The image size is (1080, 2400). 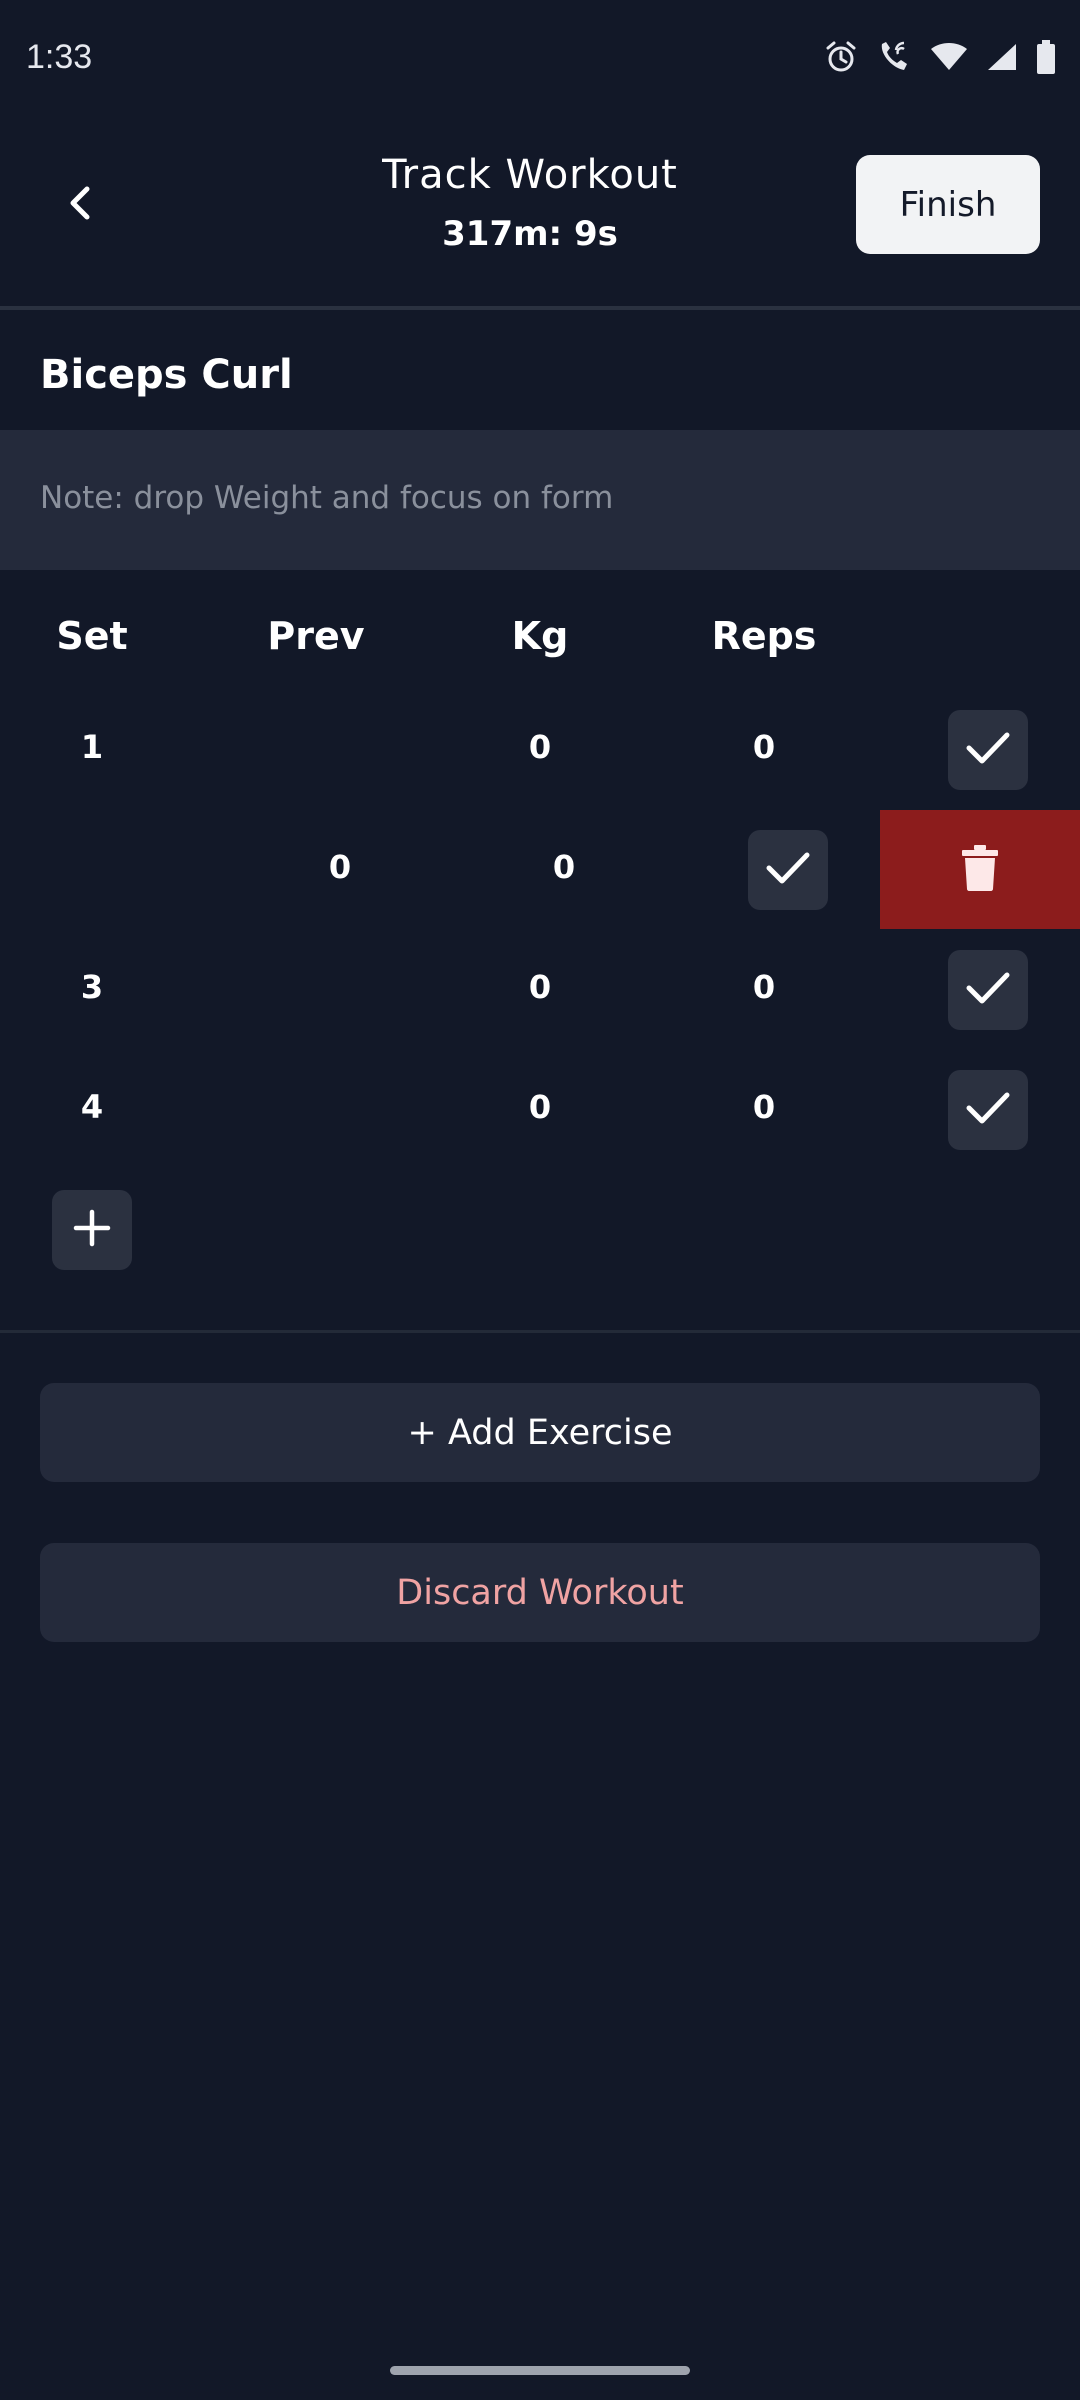 I want to click on add-exercise-button: + Add Exercise, so click(x=540, y=1432).